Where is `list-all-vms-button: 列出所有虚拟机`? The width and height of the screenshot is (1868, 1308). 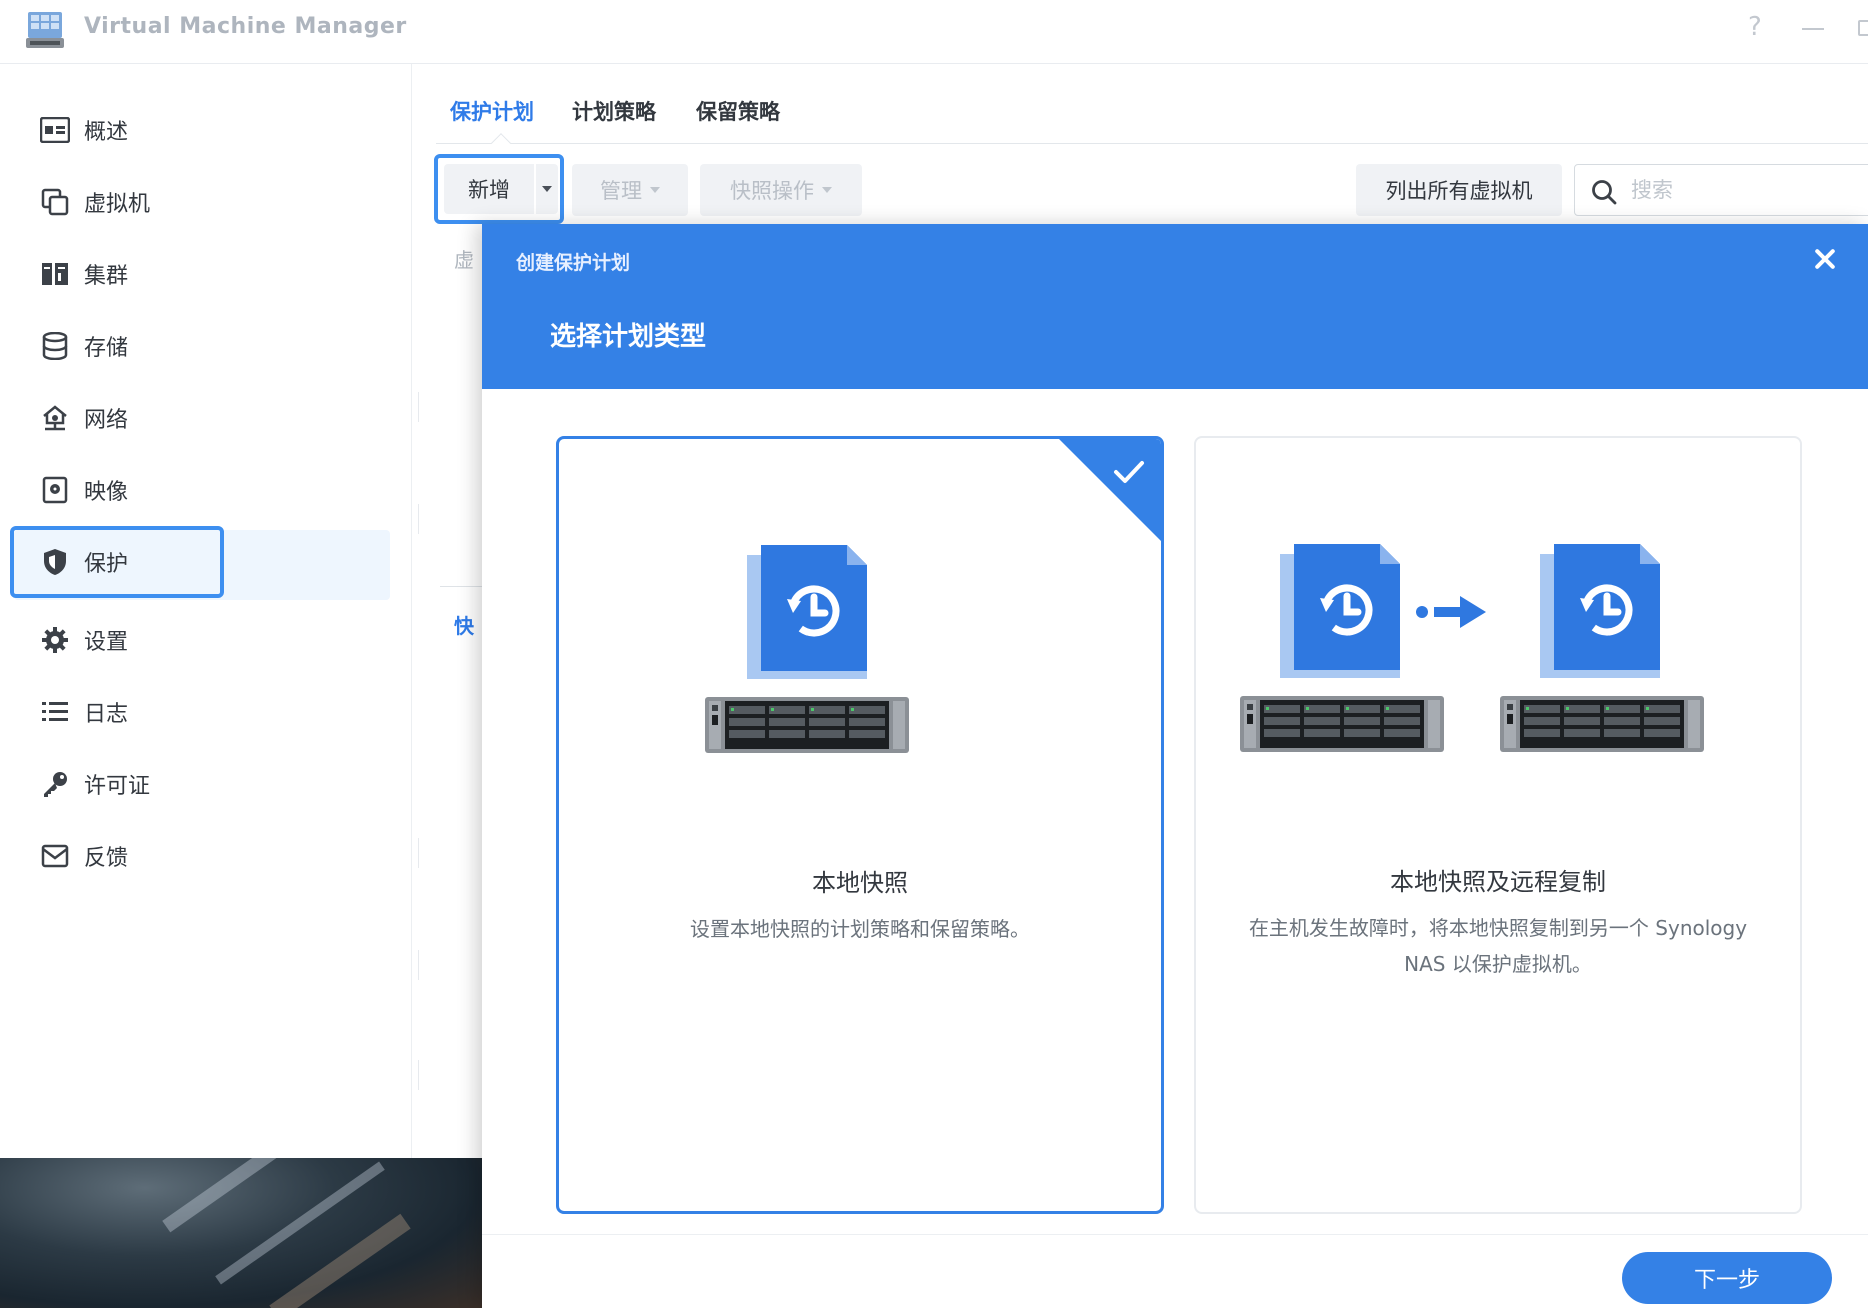 list-all-vms-button: 列出所有虚拟机 is located at coordinates (1459, 190).